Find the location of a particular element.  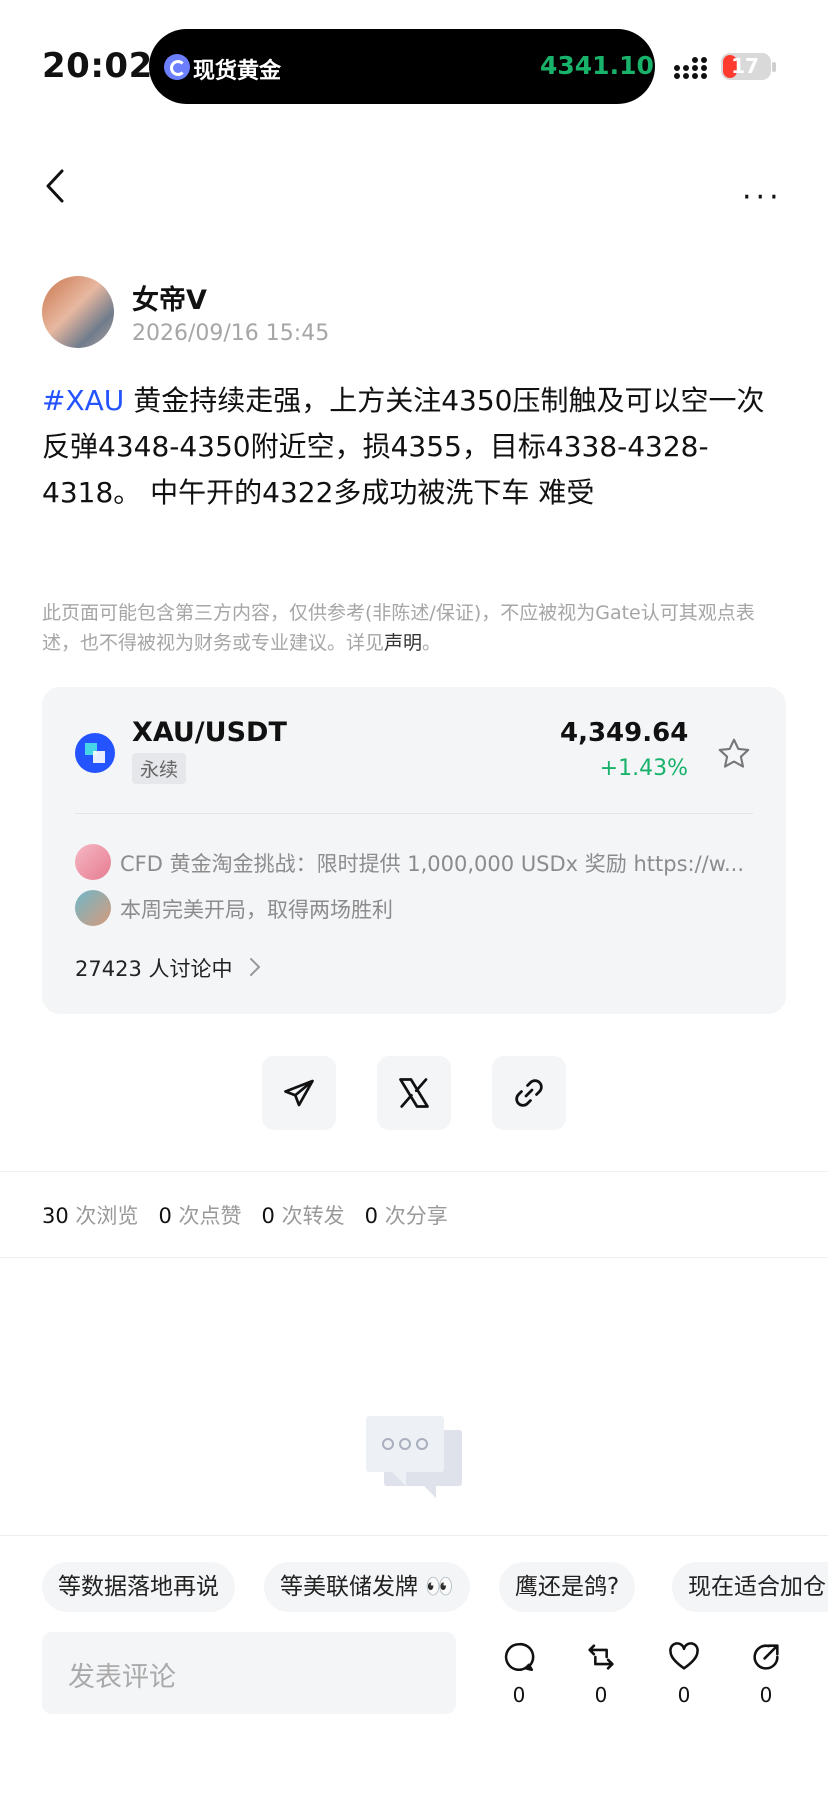

reposts-count: 0 is located at coordinates (268, 1216).